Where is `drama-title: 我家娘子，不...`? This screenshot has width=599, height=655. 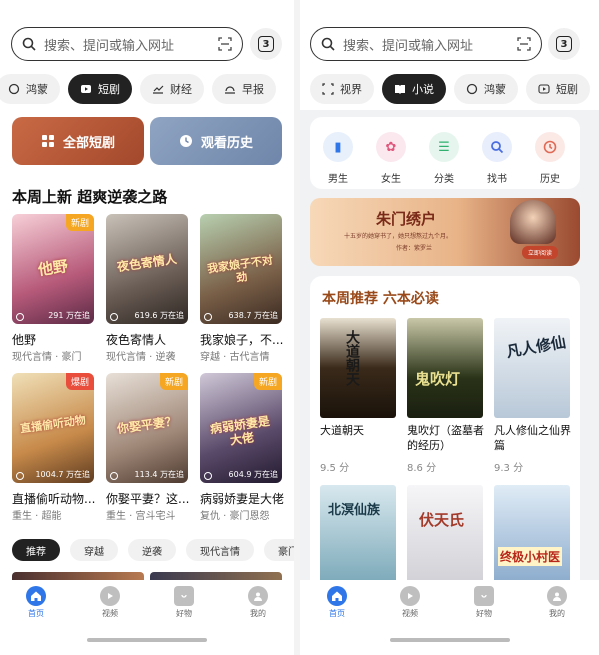 drama-title: 我家娘子，不... is located at coordinates (242, 339).